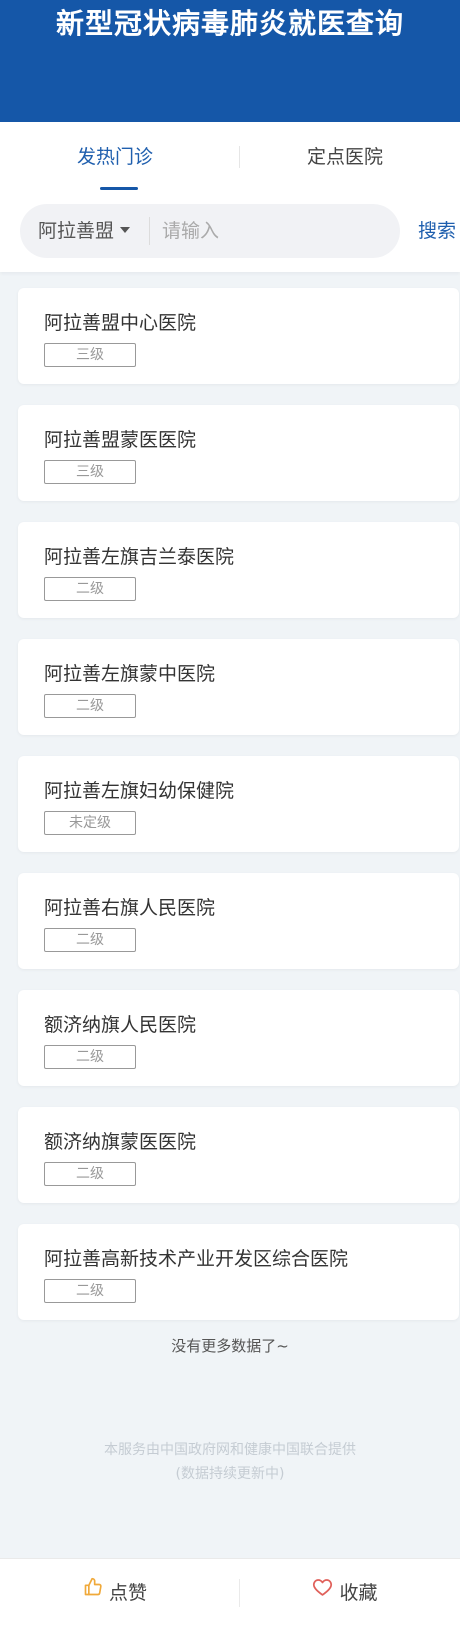  What do you see at coordinates (93, 1591) in the screenshot?
I see `thumbs-up-icon` at bounding box center [93, 1591].